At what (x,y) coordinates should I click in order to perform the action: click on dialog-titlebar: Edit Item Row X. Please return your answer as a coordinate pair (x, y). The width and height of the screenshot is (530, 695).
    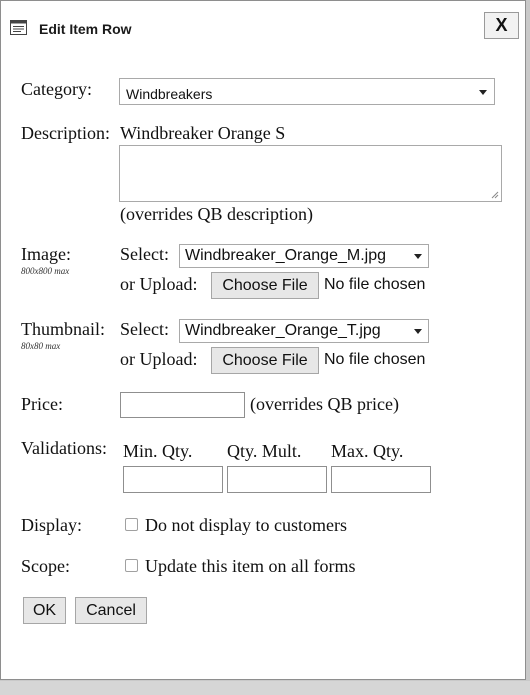
    Looking at the image, I should click on (263, 24).